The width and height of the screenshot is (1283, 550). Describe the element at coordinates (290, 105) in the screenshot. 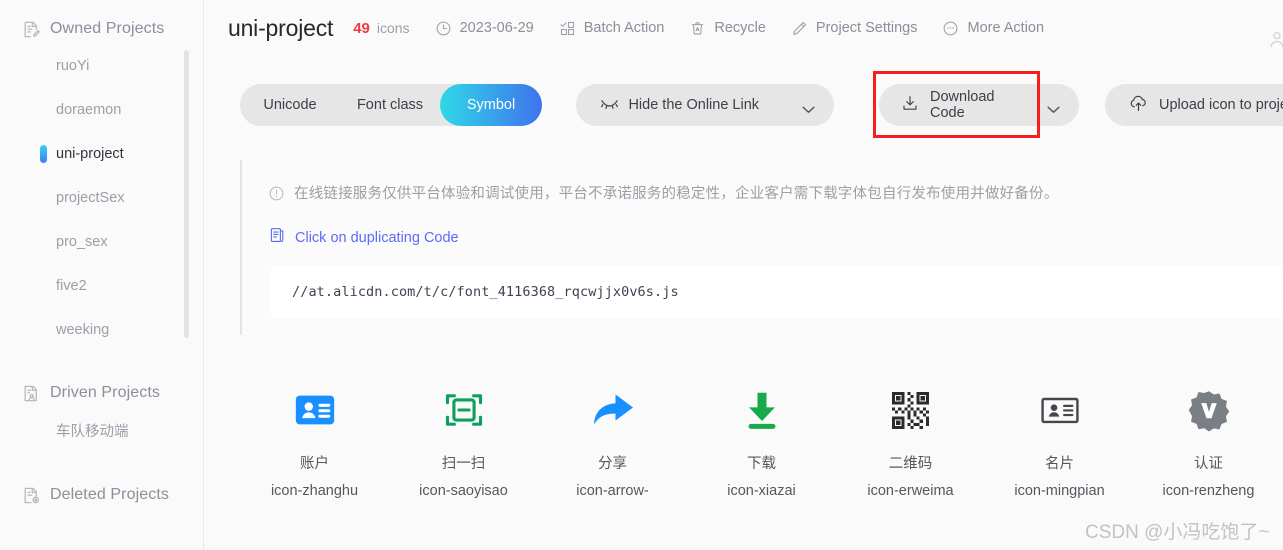

I see `tab-unicode: Unicode` at that location.